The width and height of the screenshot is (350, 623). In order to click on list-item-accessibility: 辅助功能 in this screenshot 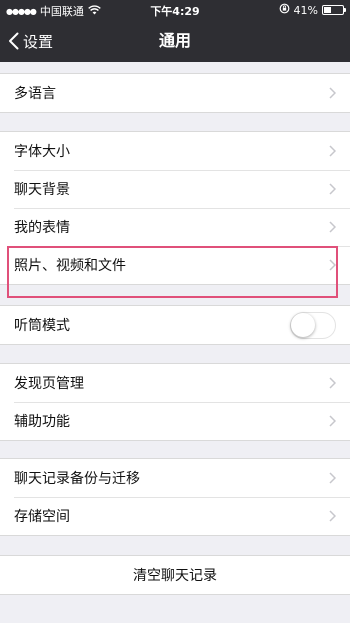, I will do `click(175, 421)`.